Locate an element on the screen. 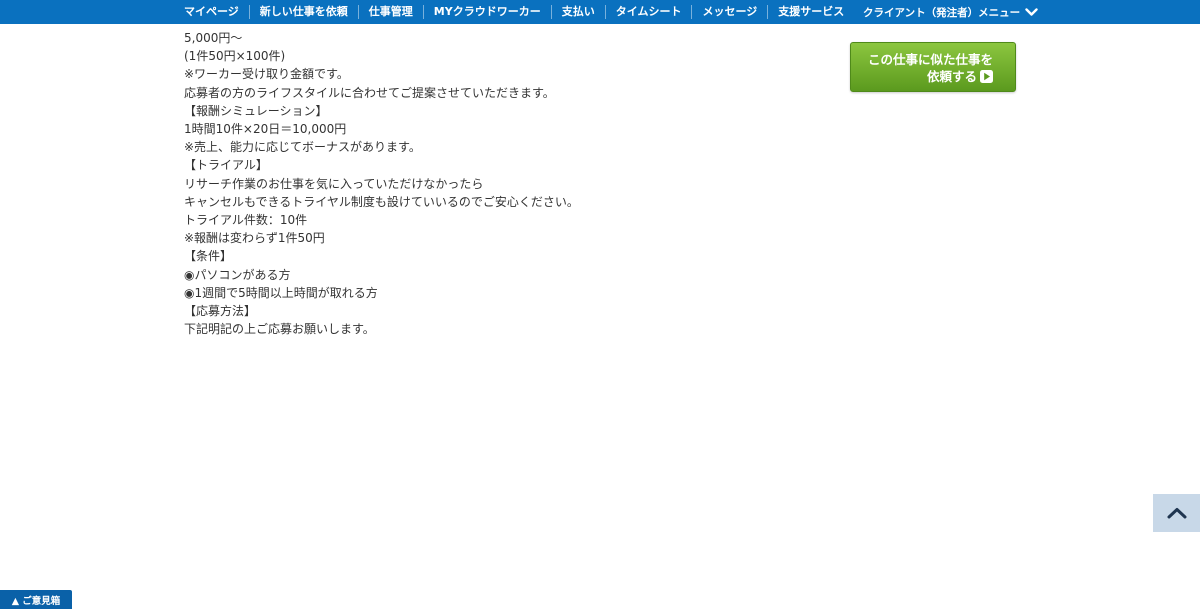 This screenshot has width=1200, height=609. feedback-box-button: ▲ ご意見箱 is located at coordinates (36, 599).